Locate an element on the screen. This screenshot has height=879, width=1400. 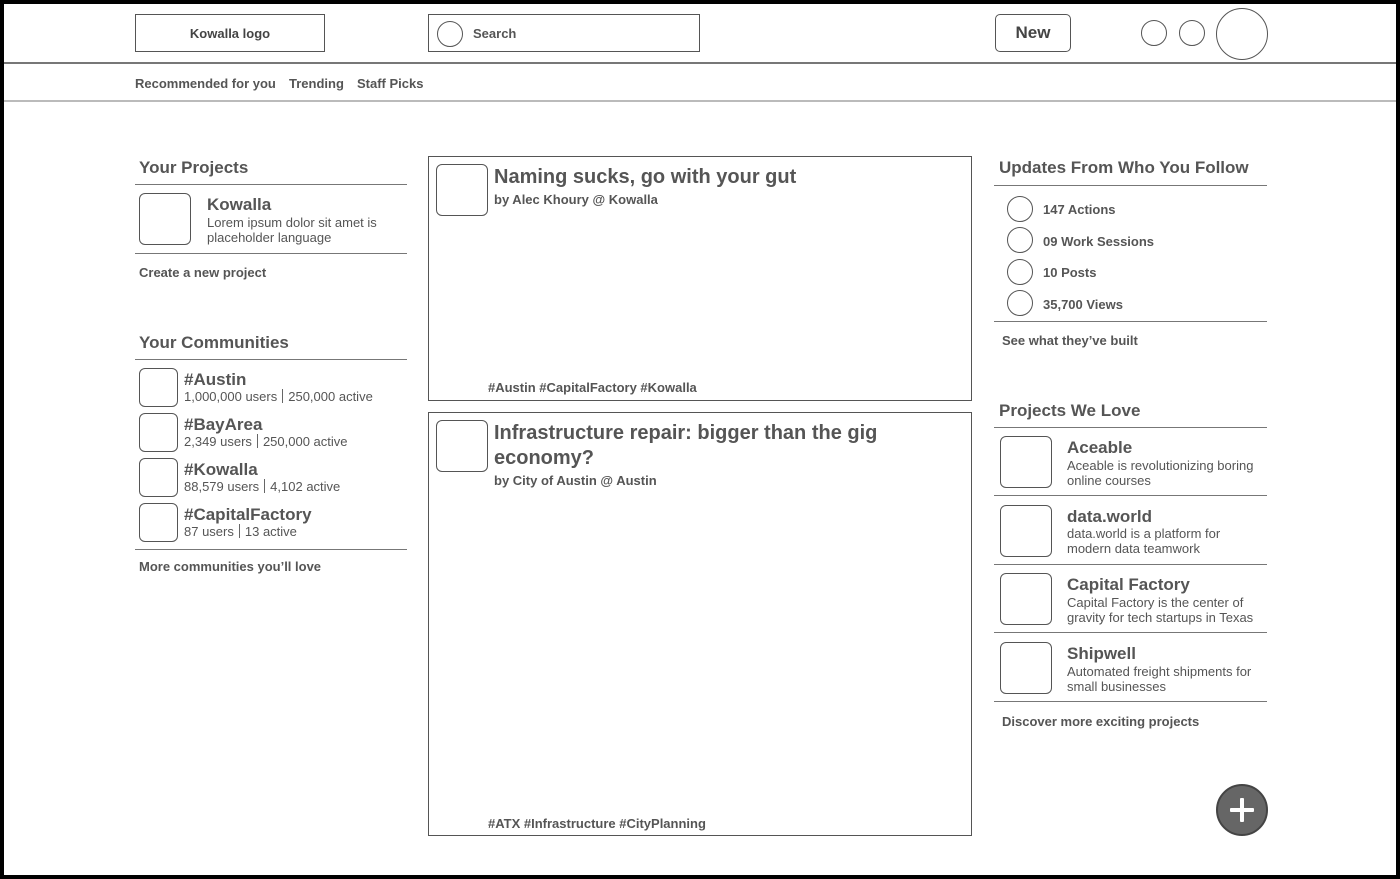
search-icon is located at coordinates (450, 34).